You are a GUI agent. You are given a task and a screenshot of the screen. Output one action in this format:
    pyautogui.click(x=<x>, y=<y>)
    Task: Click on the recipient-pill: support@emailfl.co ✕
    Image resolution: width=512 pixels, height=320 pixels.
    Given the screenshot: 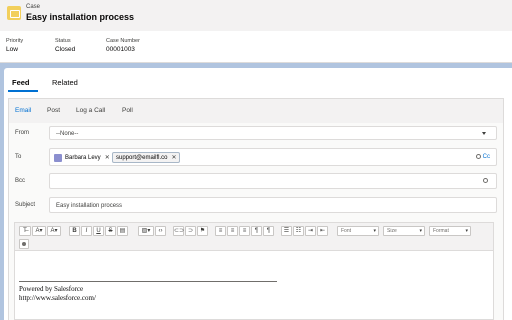 What is the action you would take?
    pyautogui.click(x=146, y=157)
    